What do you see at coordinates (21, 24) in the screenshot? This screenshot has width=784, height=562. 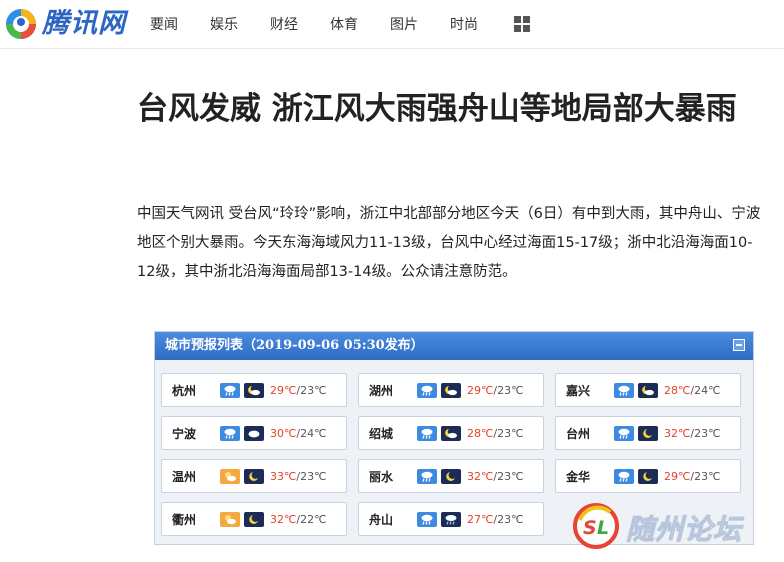 I see `tencent-logo-icon` at bounding box center [21, 24].